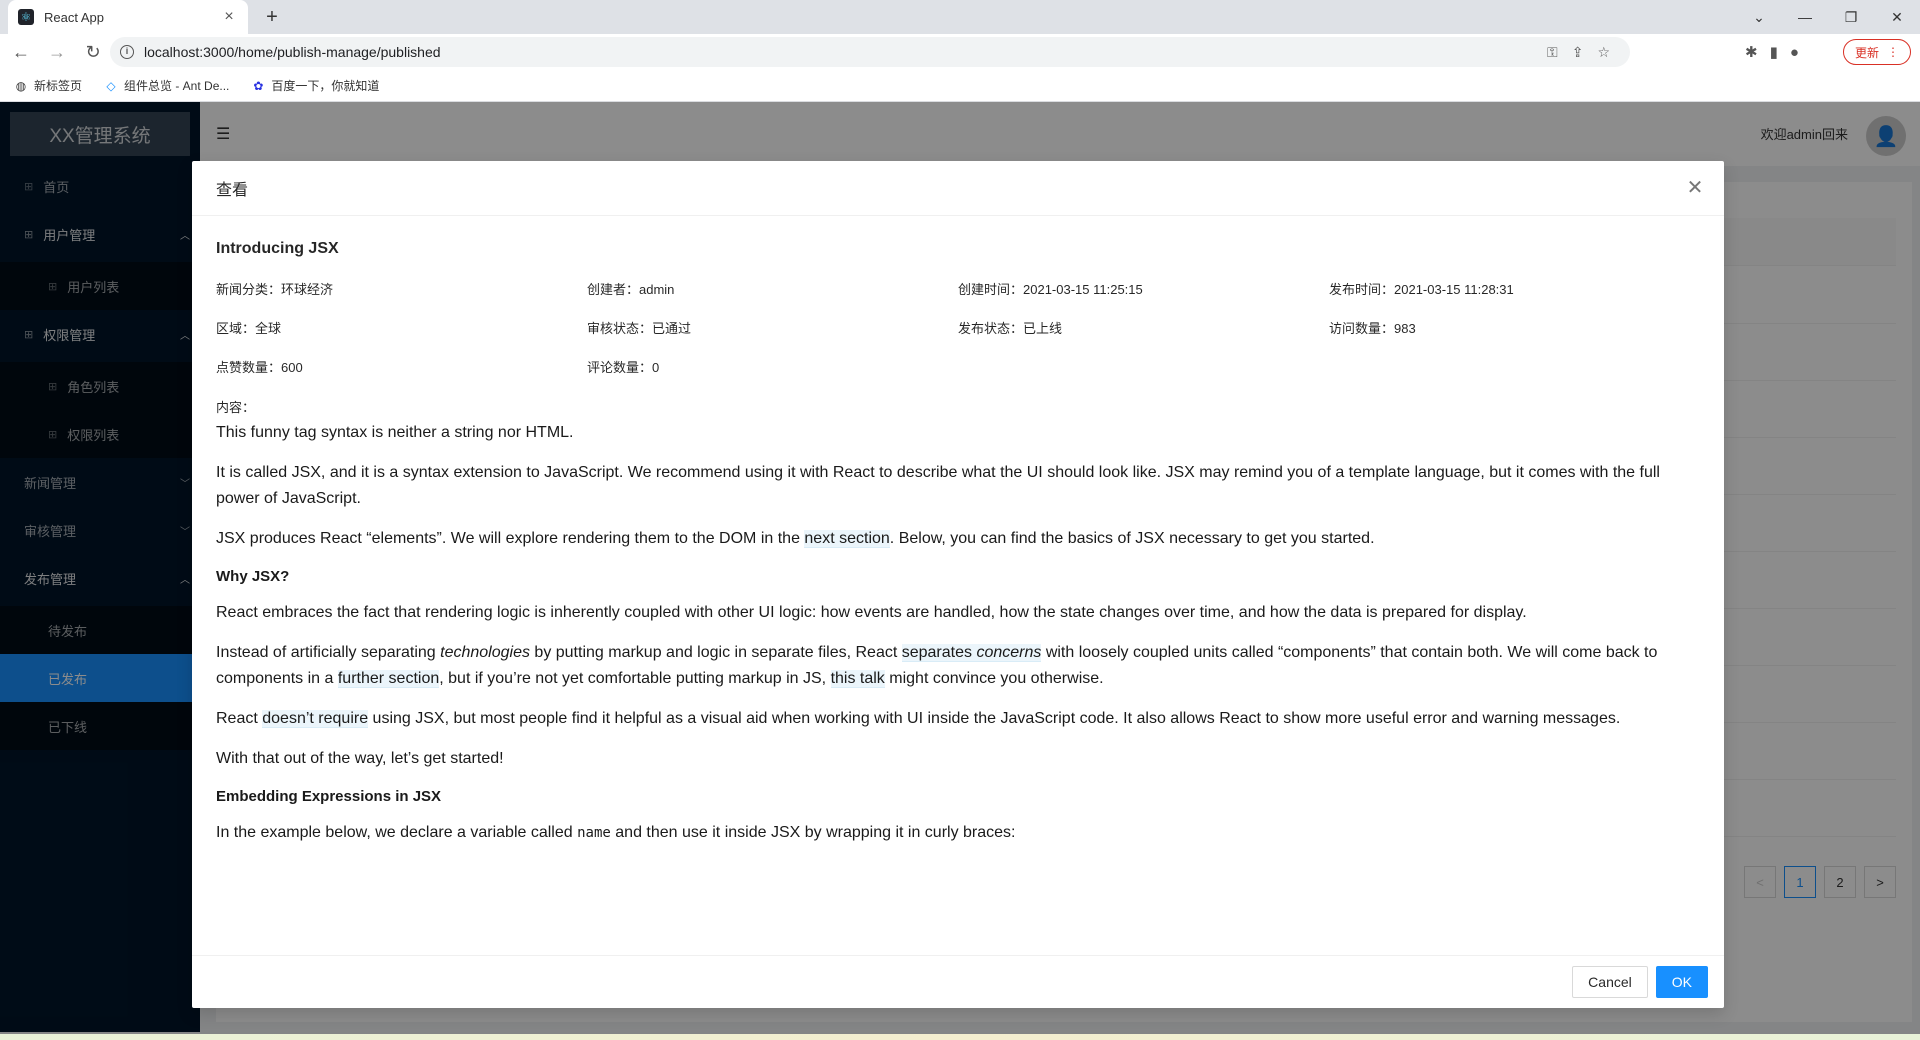  I want to click on tab-close-icon: ×, so click(229, 17).